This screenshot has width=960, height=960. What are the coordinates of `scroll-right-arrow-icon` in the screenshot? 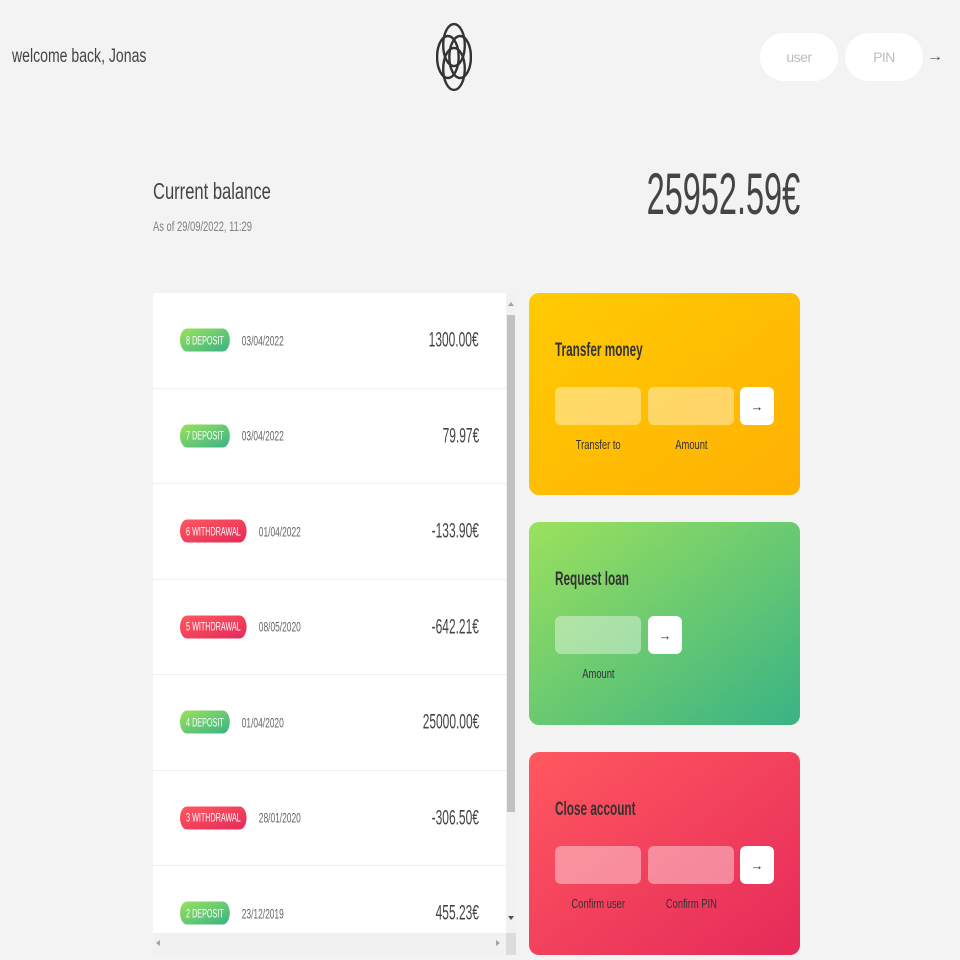 It's located at (498, 943).